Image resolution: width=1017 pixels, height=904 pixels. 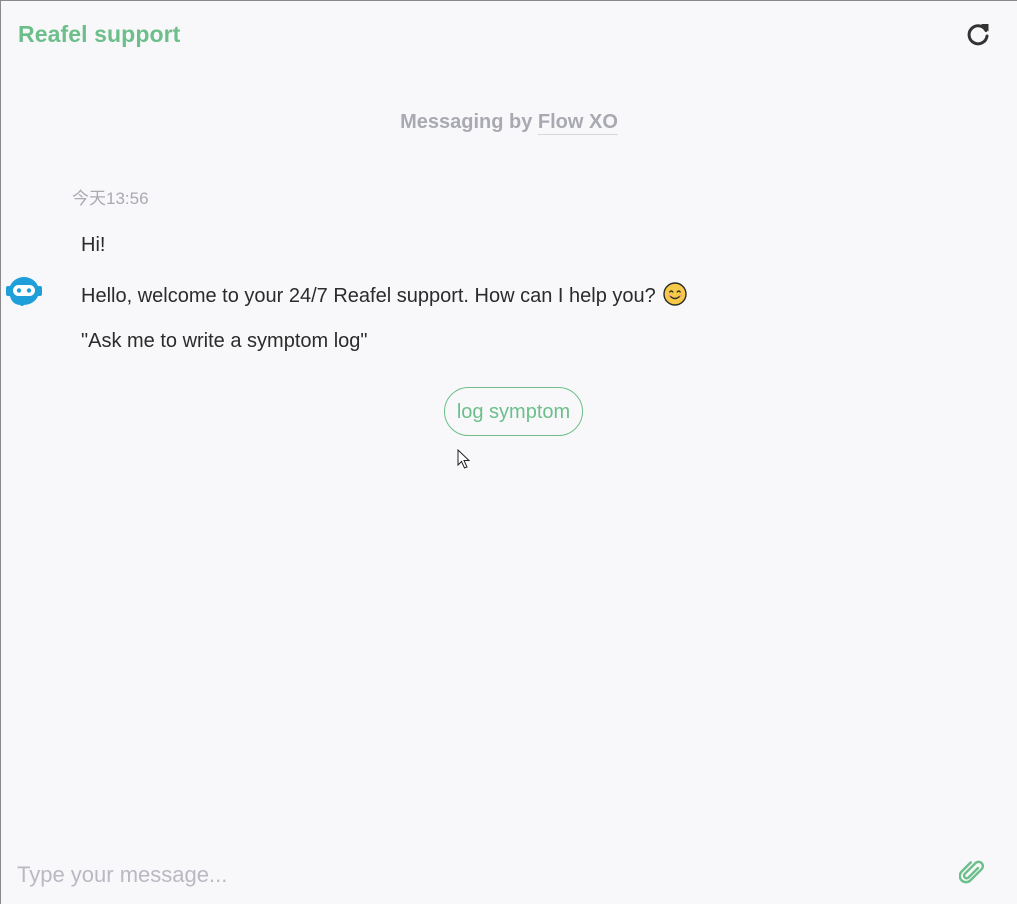 What do you see at coordinates (464, 458) in the screenshot?
I see `mouse-cursor-icon` at bounding box center [464, 458].